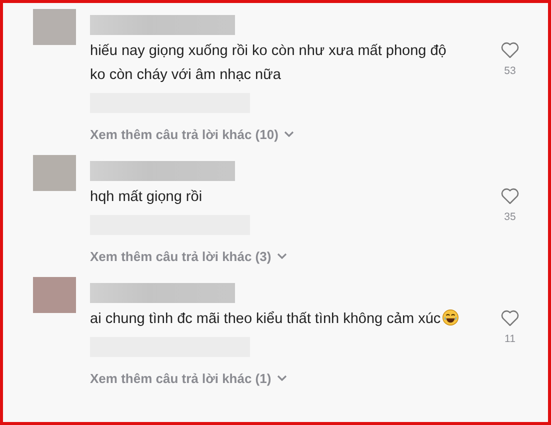 The height and width of the screenshot is (425, 551). What do you see at coordinates (192, 134) in the screenshot?
I see `more-replies-link: Xem thêm câu trả lời khác (10)` at bounding box center [192, 134].